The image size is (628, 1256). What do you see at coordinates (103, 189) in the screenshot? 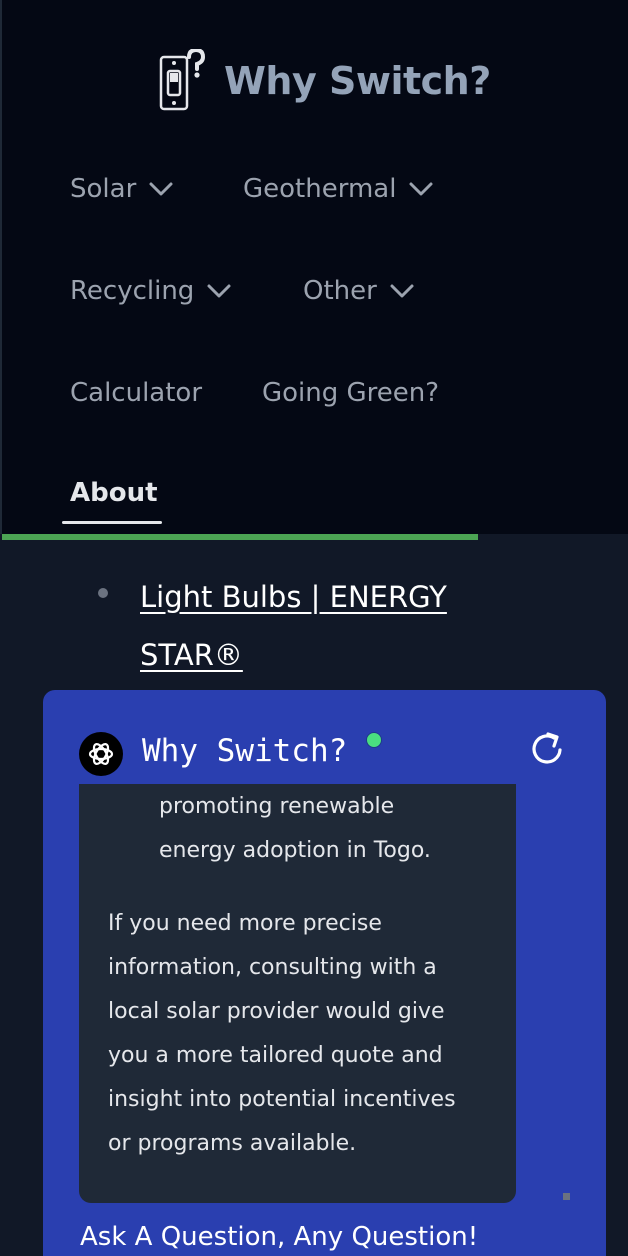
I see `nav-item-label: Solar` at bounding box center [103, 189].